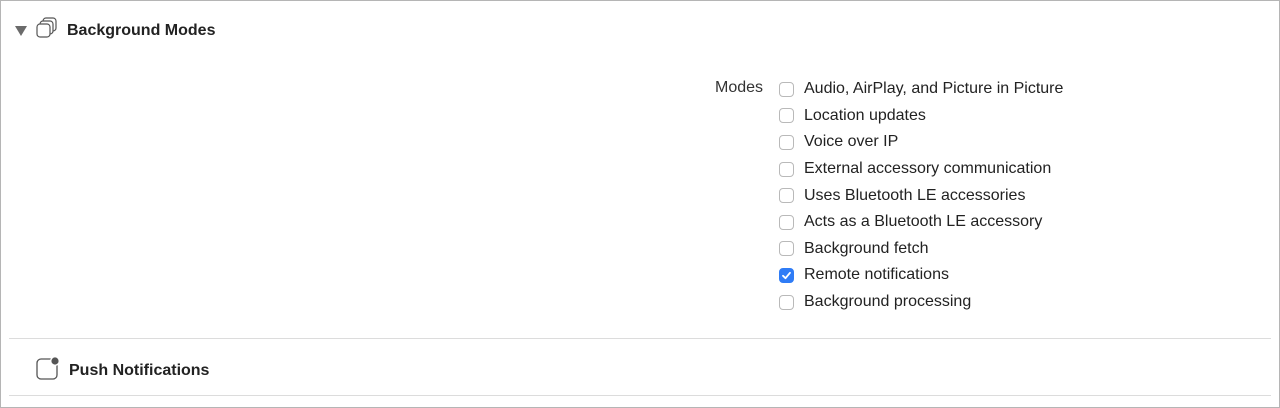 The width and height of the screenshot is (1280, 408). I want to click on mode-item: Audio, AirPlay, and Picture in Picture, so click(921, 89).